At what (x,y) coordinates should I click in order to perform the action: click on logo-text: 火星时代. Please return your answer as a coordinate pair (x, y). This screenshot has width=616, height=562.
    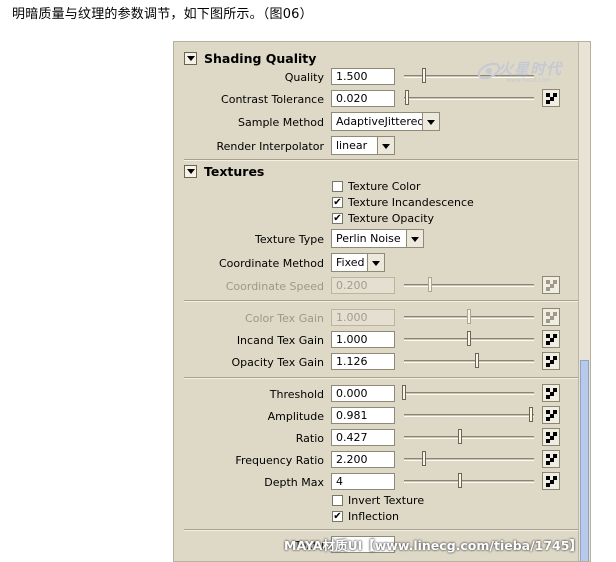
    Looking at the image, I should click on (530, 69).